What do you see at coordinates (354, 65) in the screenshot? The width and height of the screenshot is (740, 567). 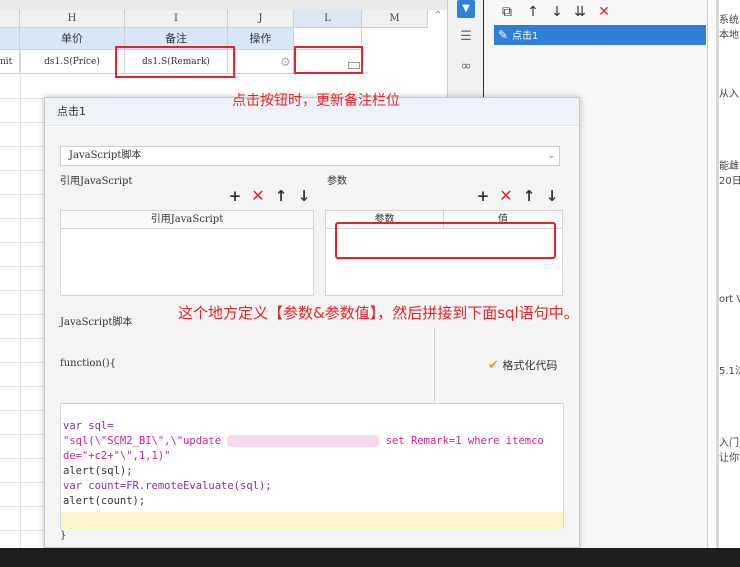 I see `button-widget-icon` at bounding box center [354, 65].